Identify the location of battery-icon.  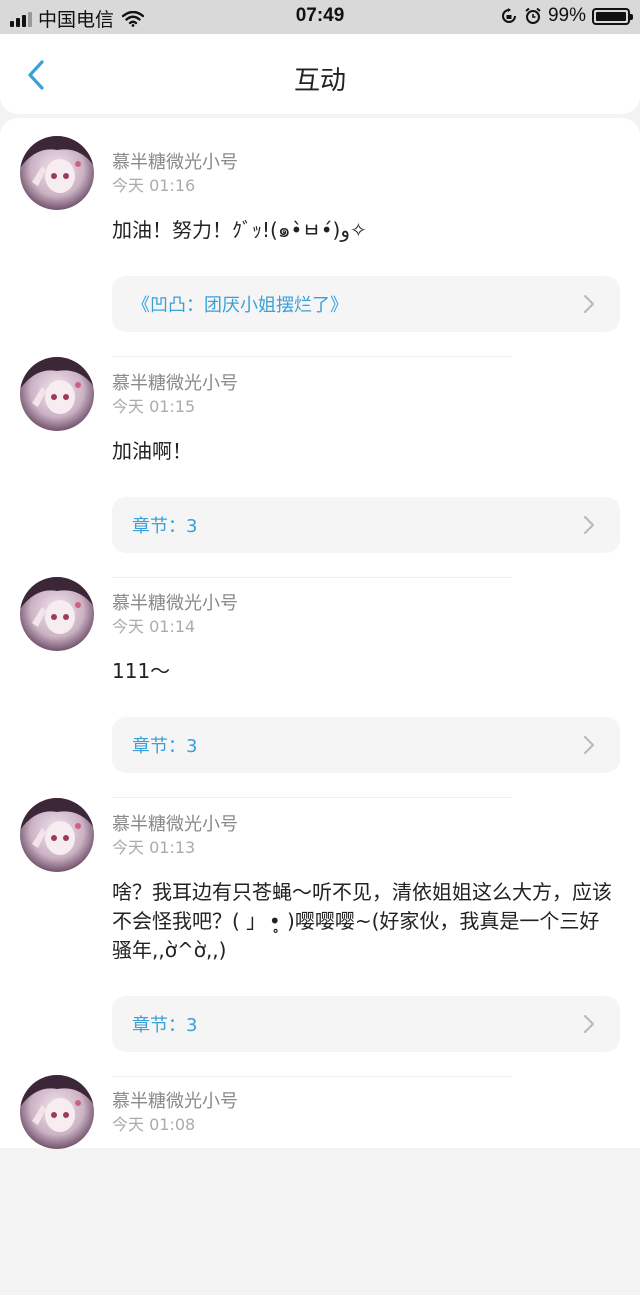
(612, 16).